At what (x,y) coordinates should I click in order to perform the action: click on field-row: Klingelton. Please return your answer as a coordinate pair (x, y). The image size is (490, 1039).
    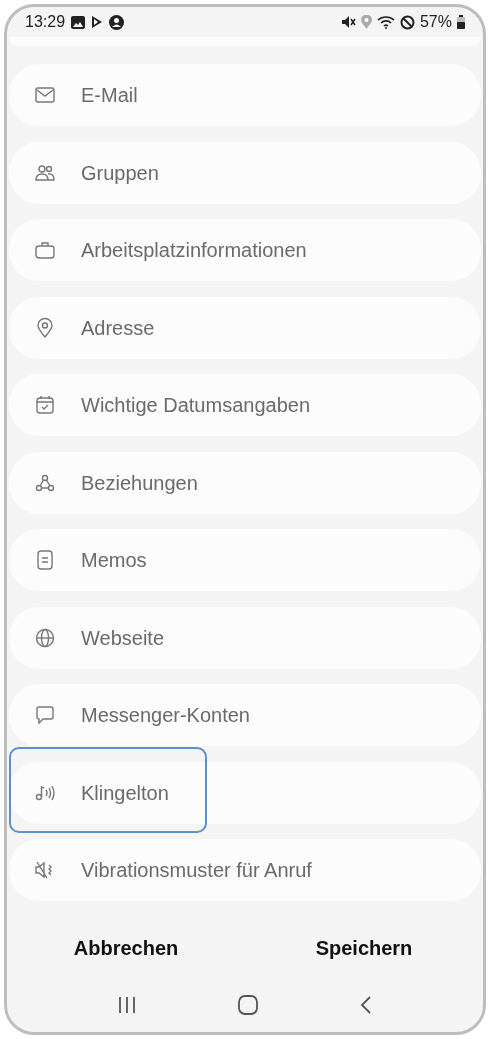
    Looking at the image, I should click on (245, 792).